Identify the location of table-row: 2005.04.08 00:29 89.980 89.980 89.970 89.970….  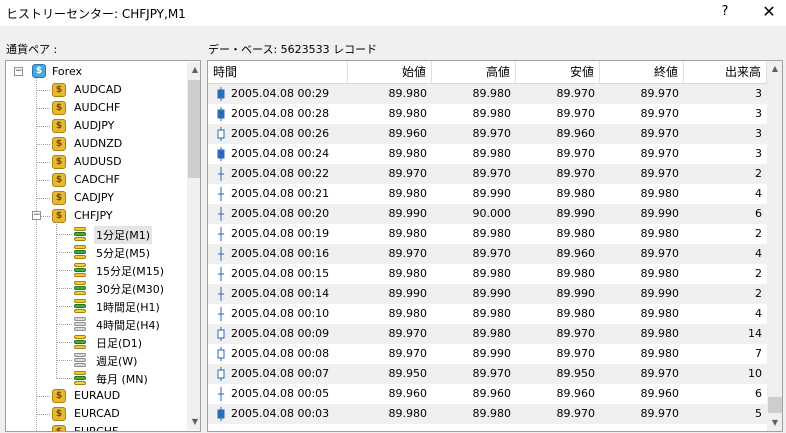
(487, 94).